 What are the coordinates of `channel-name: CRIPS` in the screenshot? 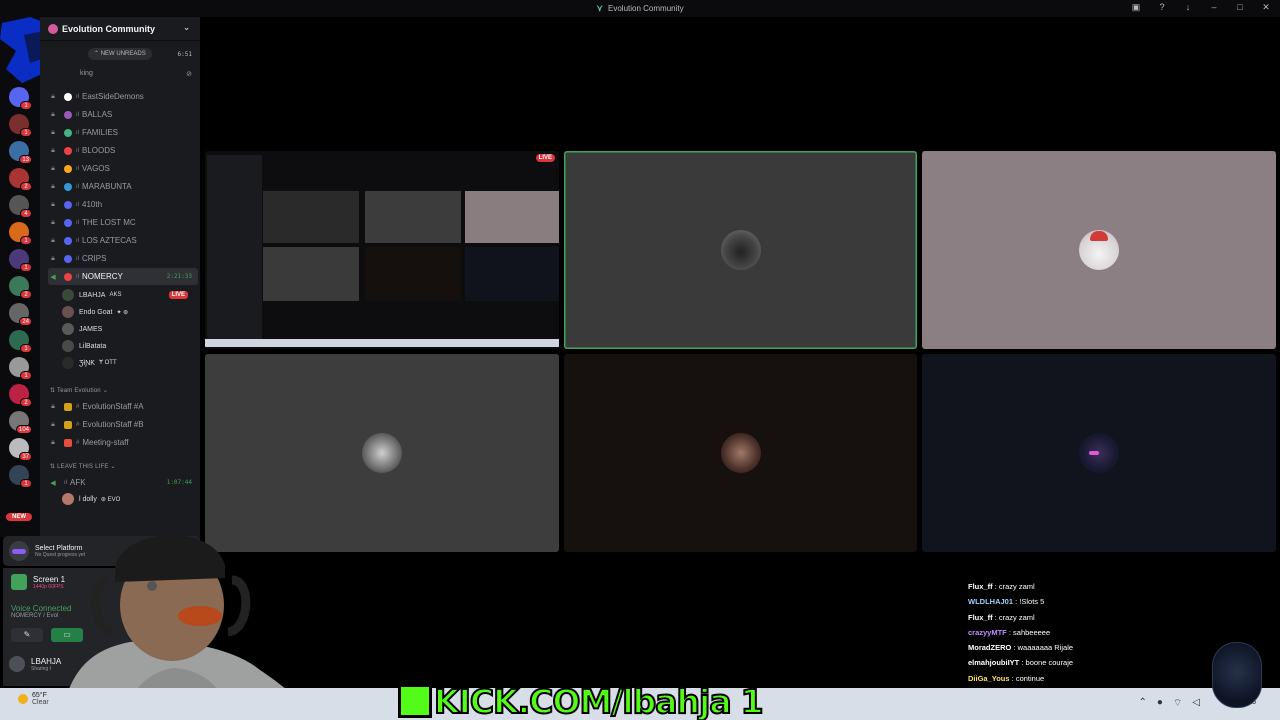 It's located at (94, 258).